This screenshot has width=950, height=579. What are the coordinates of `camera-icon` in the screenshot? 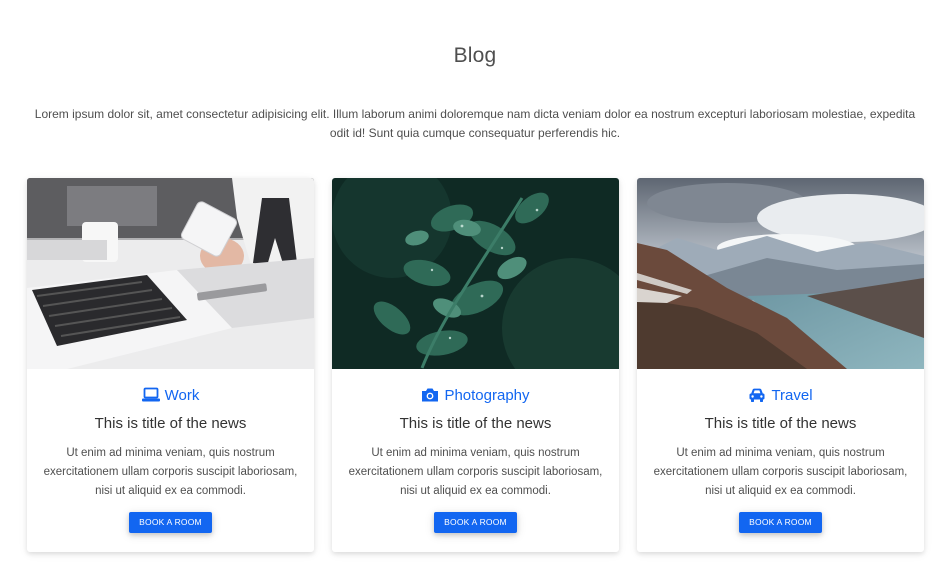 It's located at (430, 395).